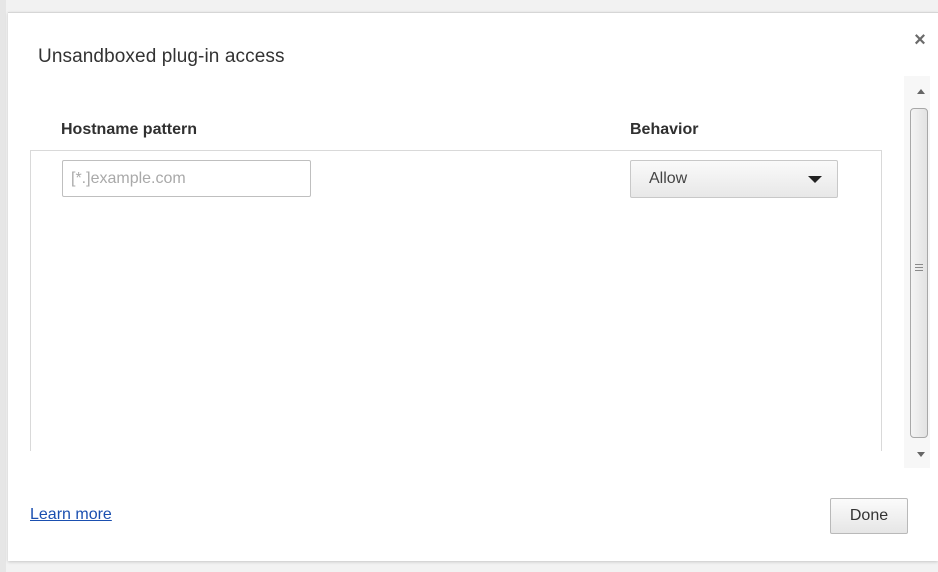 The height and width of the screenshot is (572, 938). What do you see at coordinates (668, 178) in the screenshot?
I see `behavior-select-value: Allow` at bounding box center [668, 178].